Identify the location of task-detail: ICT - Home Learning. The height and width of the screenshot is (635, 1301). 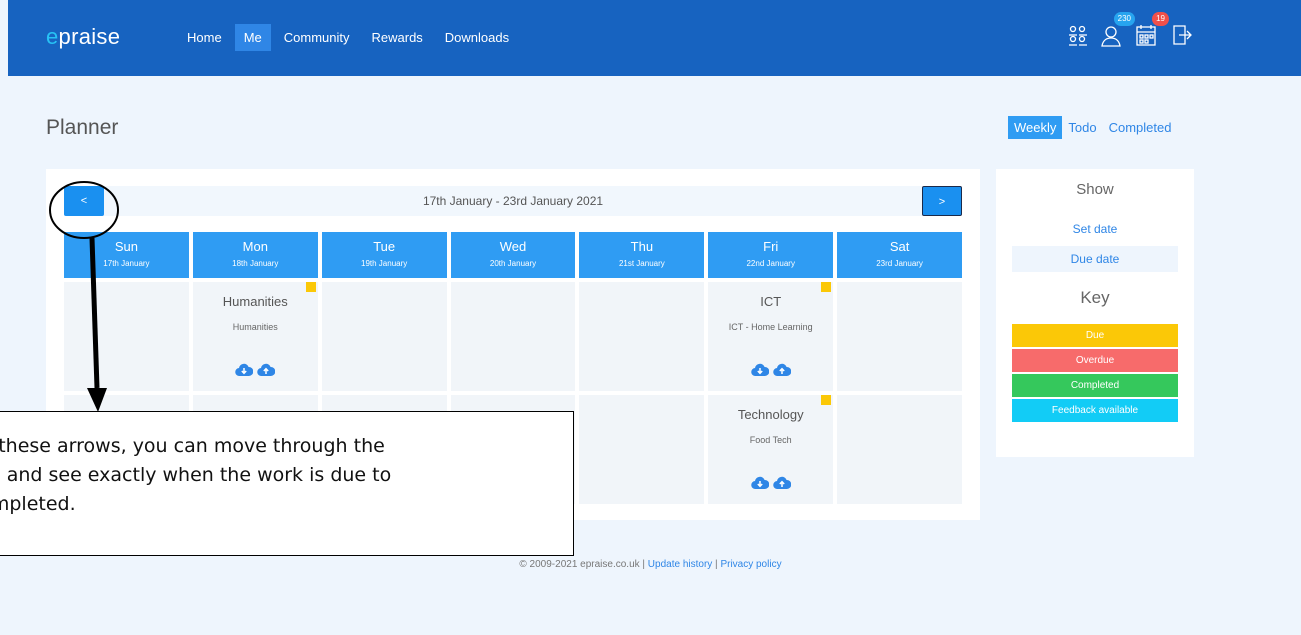
(770, 327).